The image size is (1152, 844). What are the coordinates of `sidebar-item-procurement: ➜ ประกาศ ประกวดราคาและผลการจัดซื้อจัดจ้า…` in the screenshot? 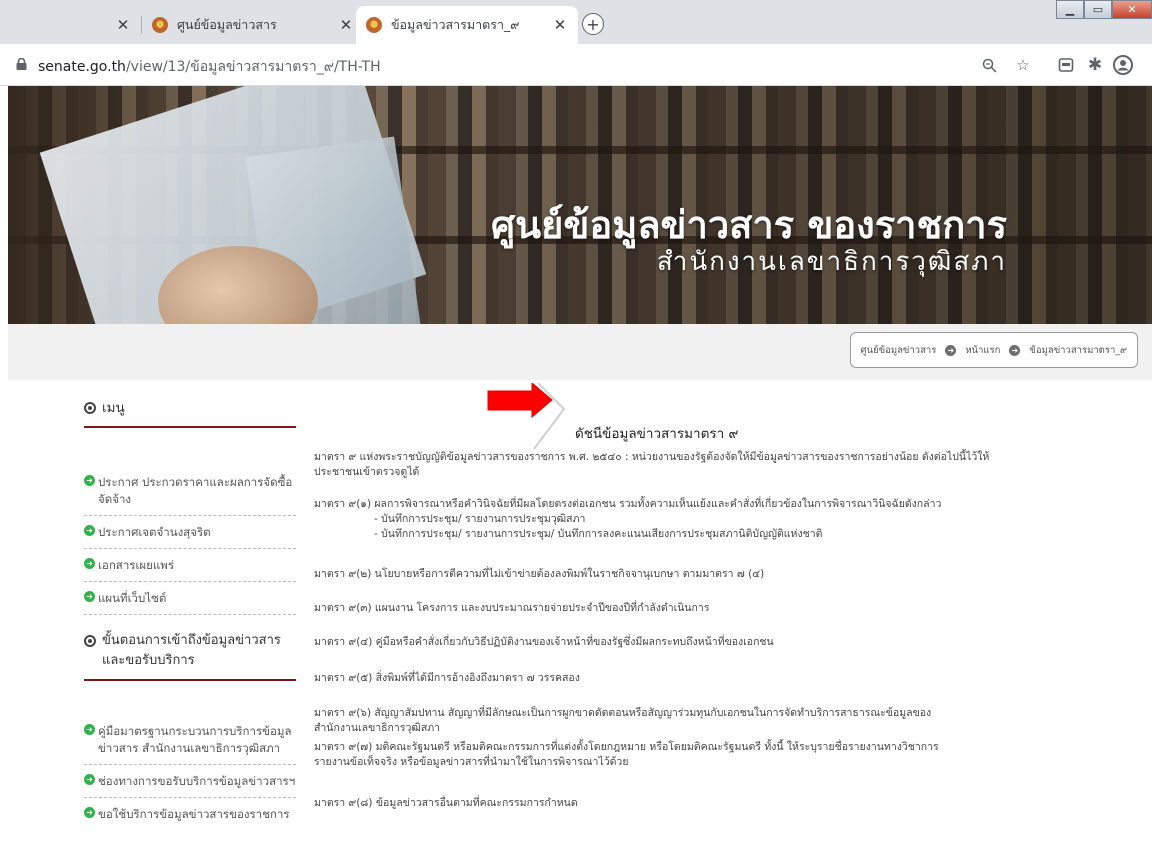 It's located at (190, 491).